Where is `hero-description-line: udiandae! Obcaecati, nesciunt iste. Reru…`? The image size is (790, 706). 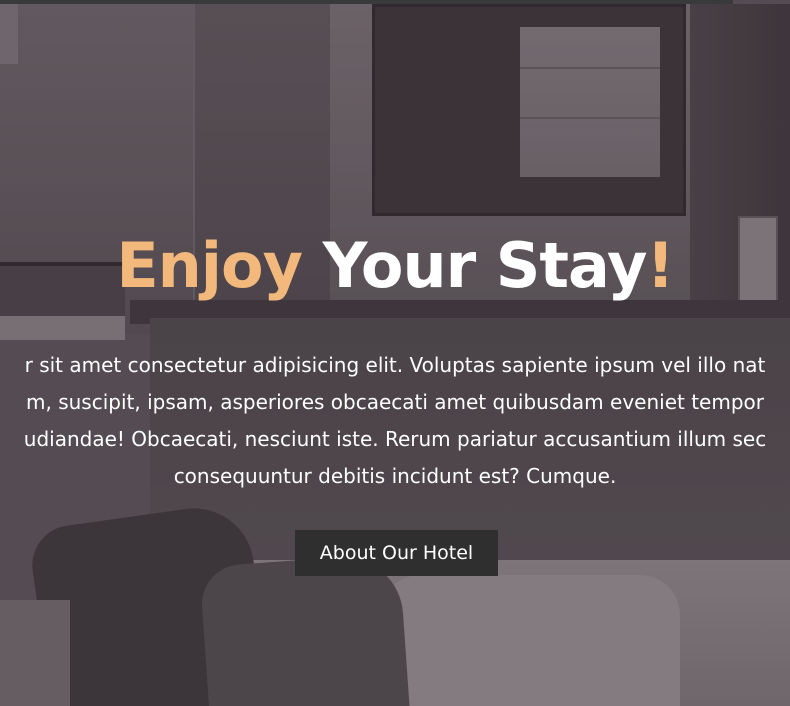
hero-description-line: udiandae! Obcaecati, nesciunt iste. Reru… is located at coordinates (395, 439).